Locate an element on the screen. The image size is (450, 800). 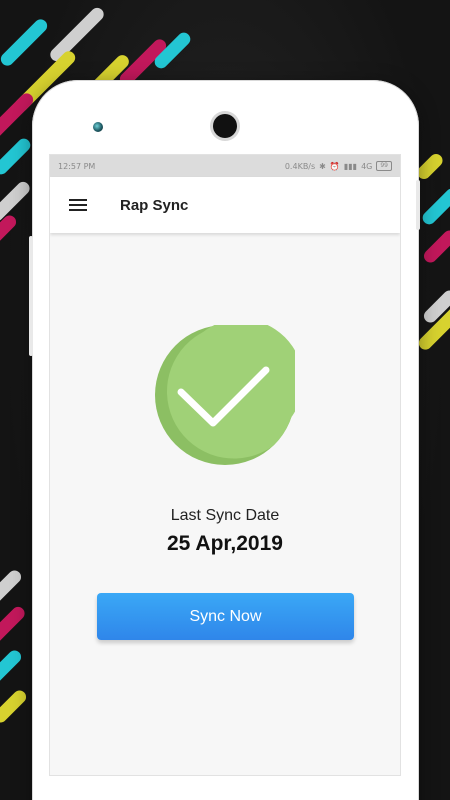
last-sync-label: Last Sync Date is located at coordinates (225, 515).